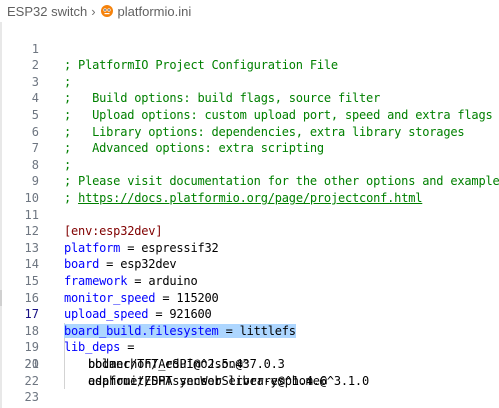  I want to click on editor-line: 15 monitor_speed = 115200, so click(249, 280).